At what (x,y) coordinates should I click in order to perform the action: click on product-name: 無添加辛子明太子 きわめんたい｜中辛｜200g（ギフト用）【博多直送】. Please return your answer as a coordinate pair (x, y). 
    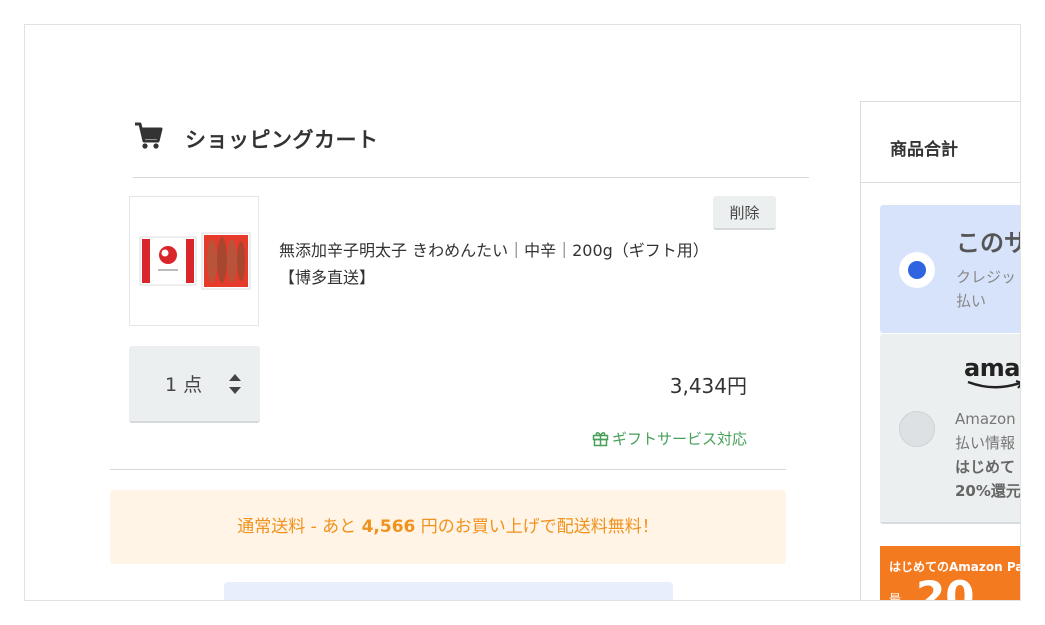
    Looking at the image, I should click on (494, 264).